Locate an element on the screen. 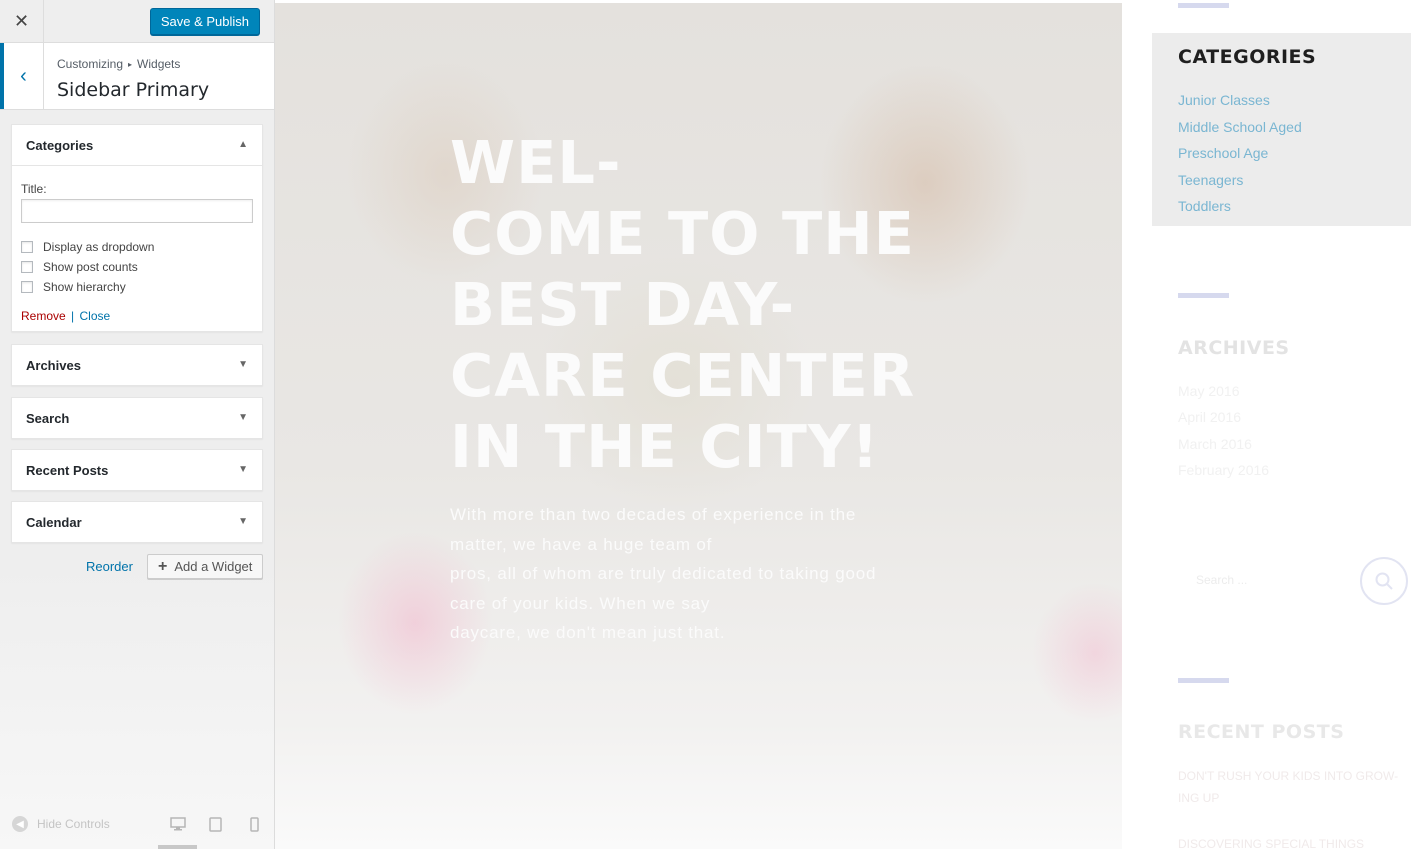 The width and height of the screenshot is (1419, 849). plus-icon: + is located at coordinates (163, 566).